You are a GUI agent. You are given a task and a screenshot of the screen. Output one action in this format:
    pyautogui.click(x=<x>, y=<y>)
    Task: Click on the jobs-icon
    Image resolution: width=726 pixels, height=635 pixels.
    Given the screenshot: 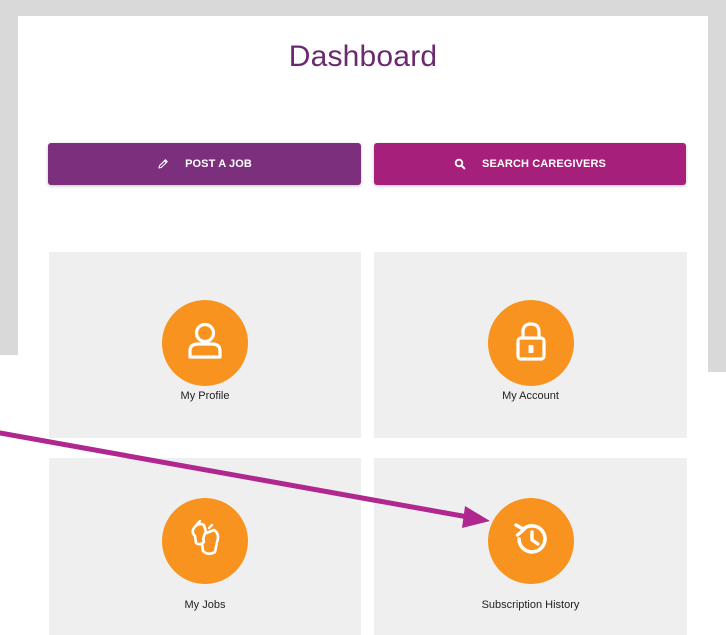 What is the action you would take?
    pyautogui.click(x=205, y=541)
    